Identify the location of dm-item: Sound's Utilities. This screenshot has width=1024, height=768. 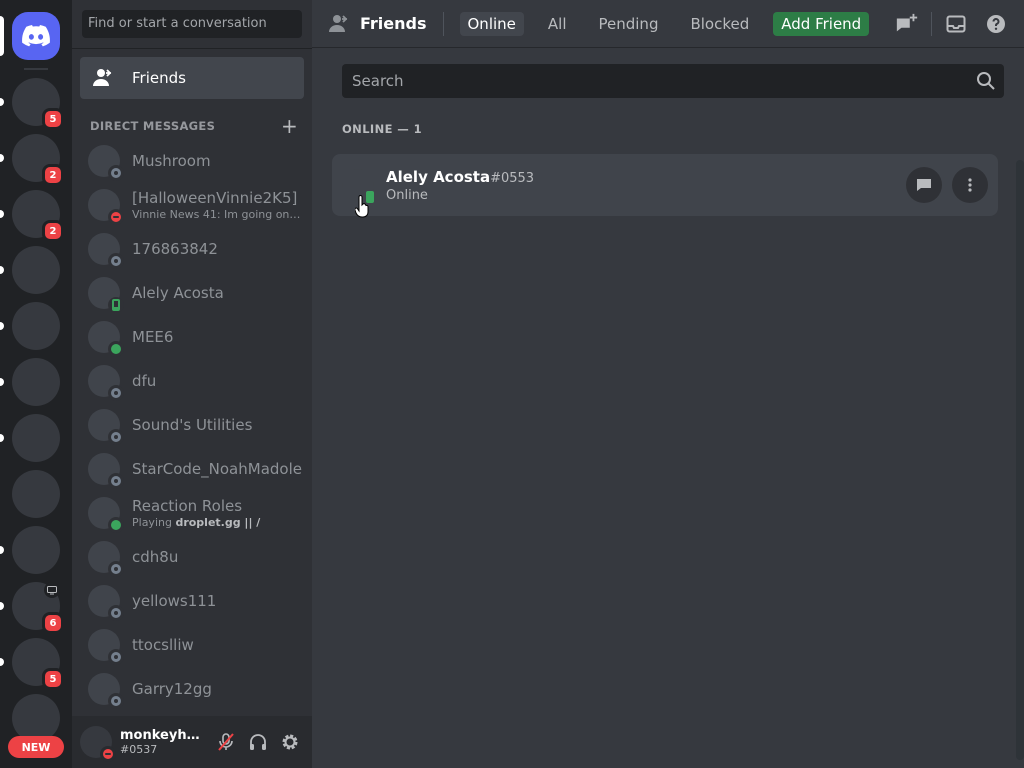
(192, 425).